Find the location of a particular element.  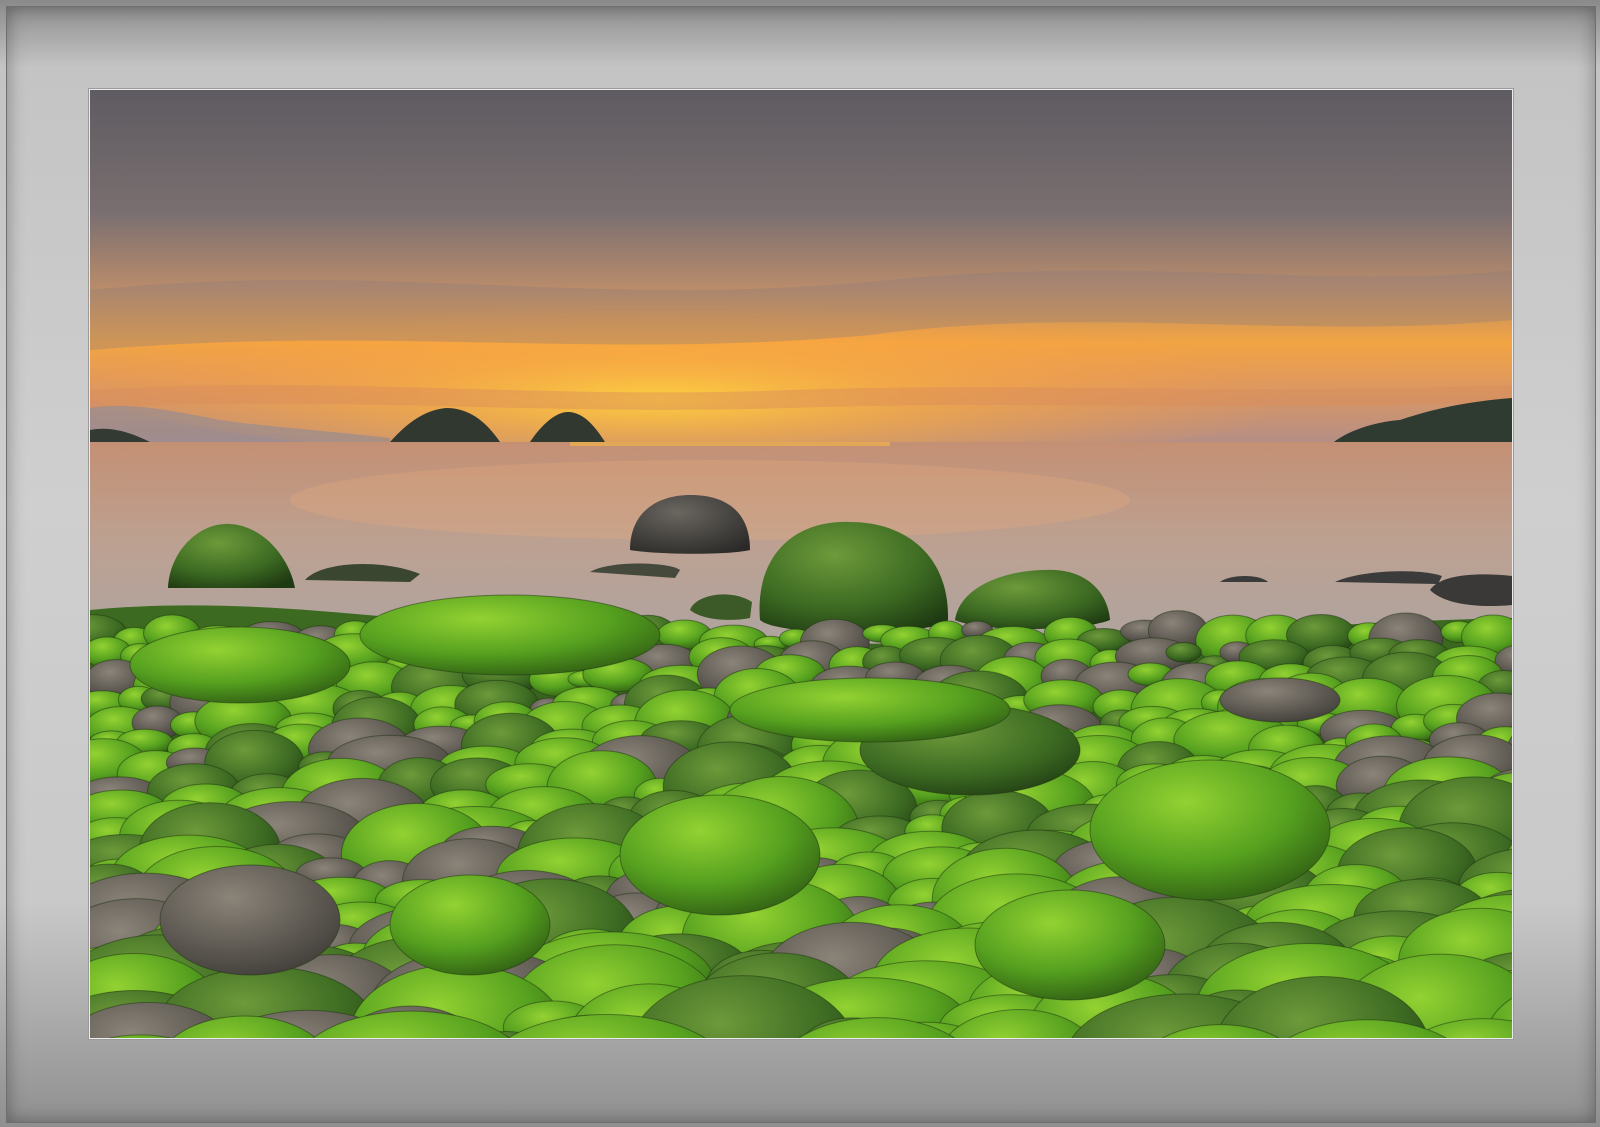

moss-rock is located at coordinates (1183, 652).